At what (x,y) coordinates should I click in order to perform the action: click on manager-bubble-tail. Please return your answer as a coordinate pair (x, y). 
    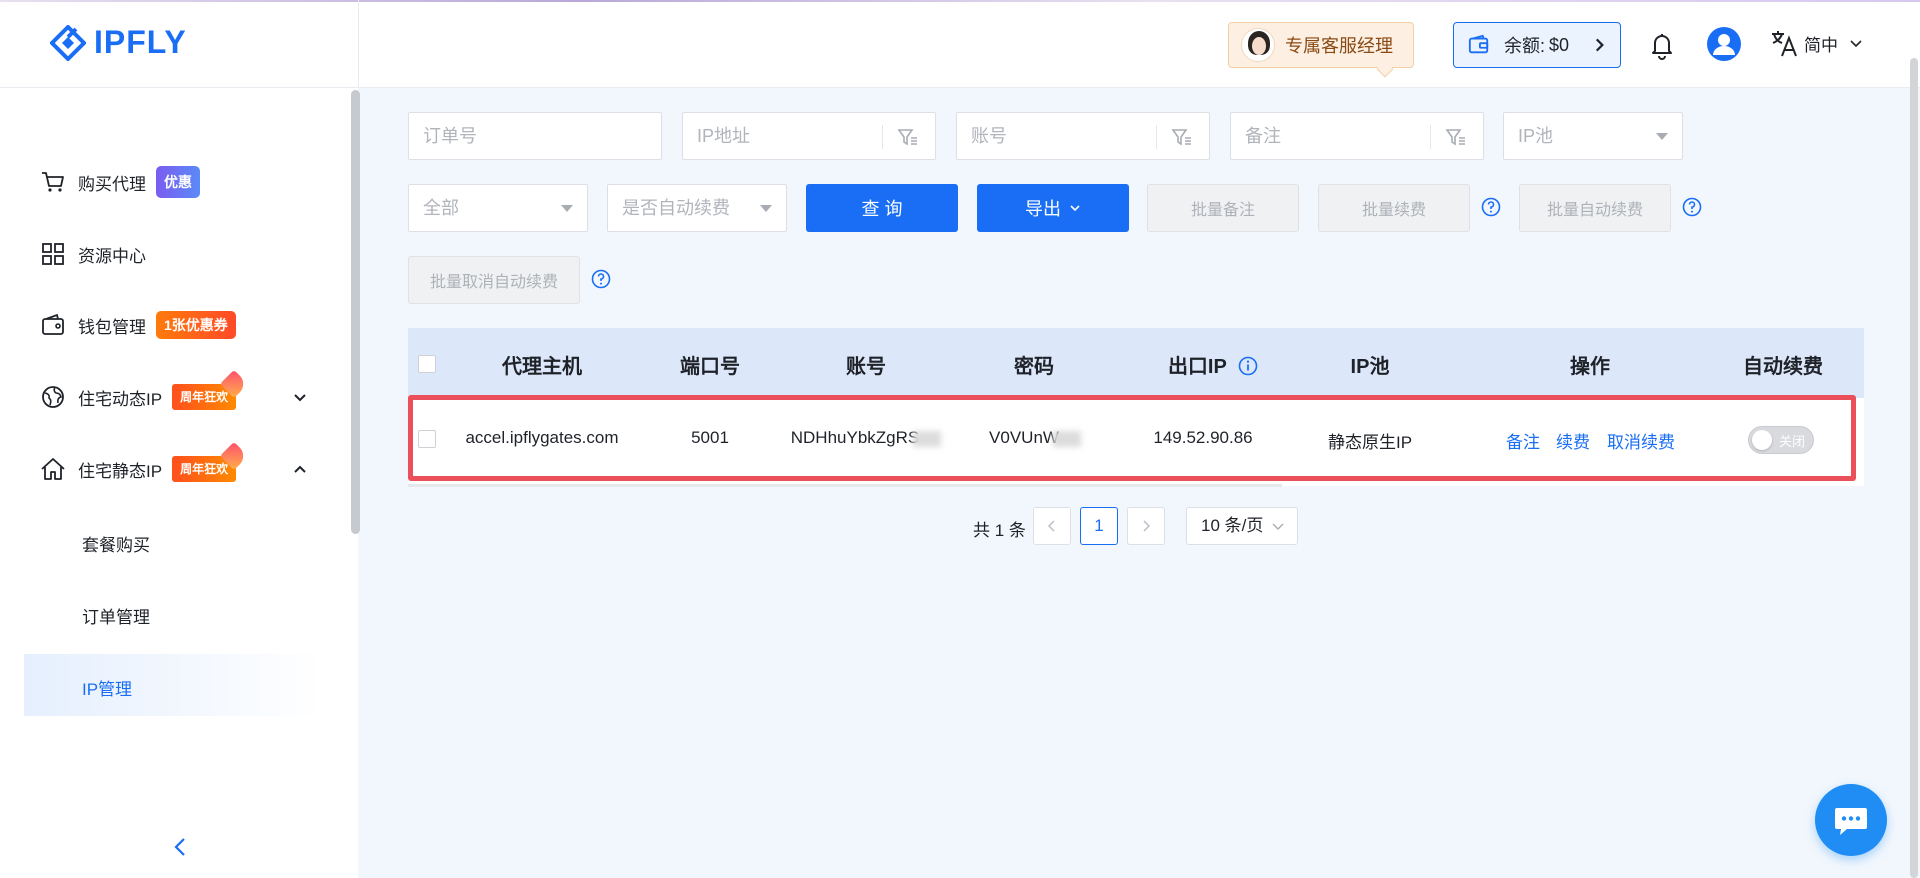
    Looking at the image, I should click on (1385, 69).